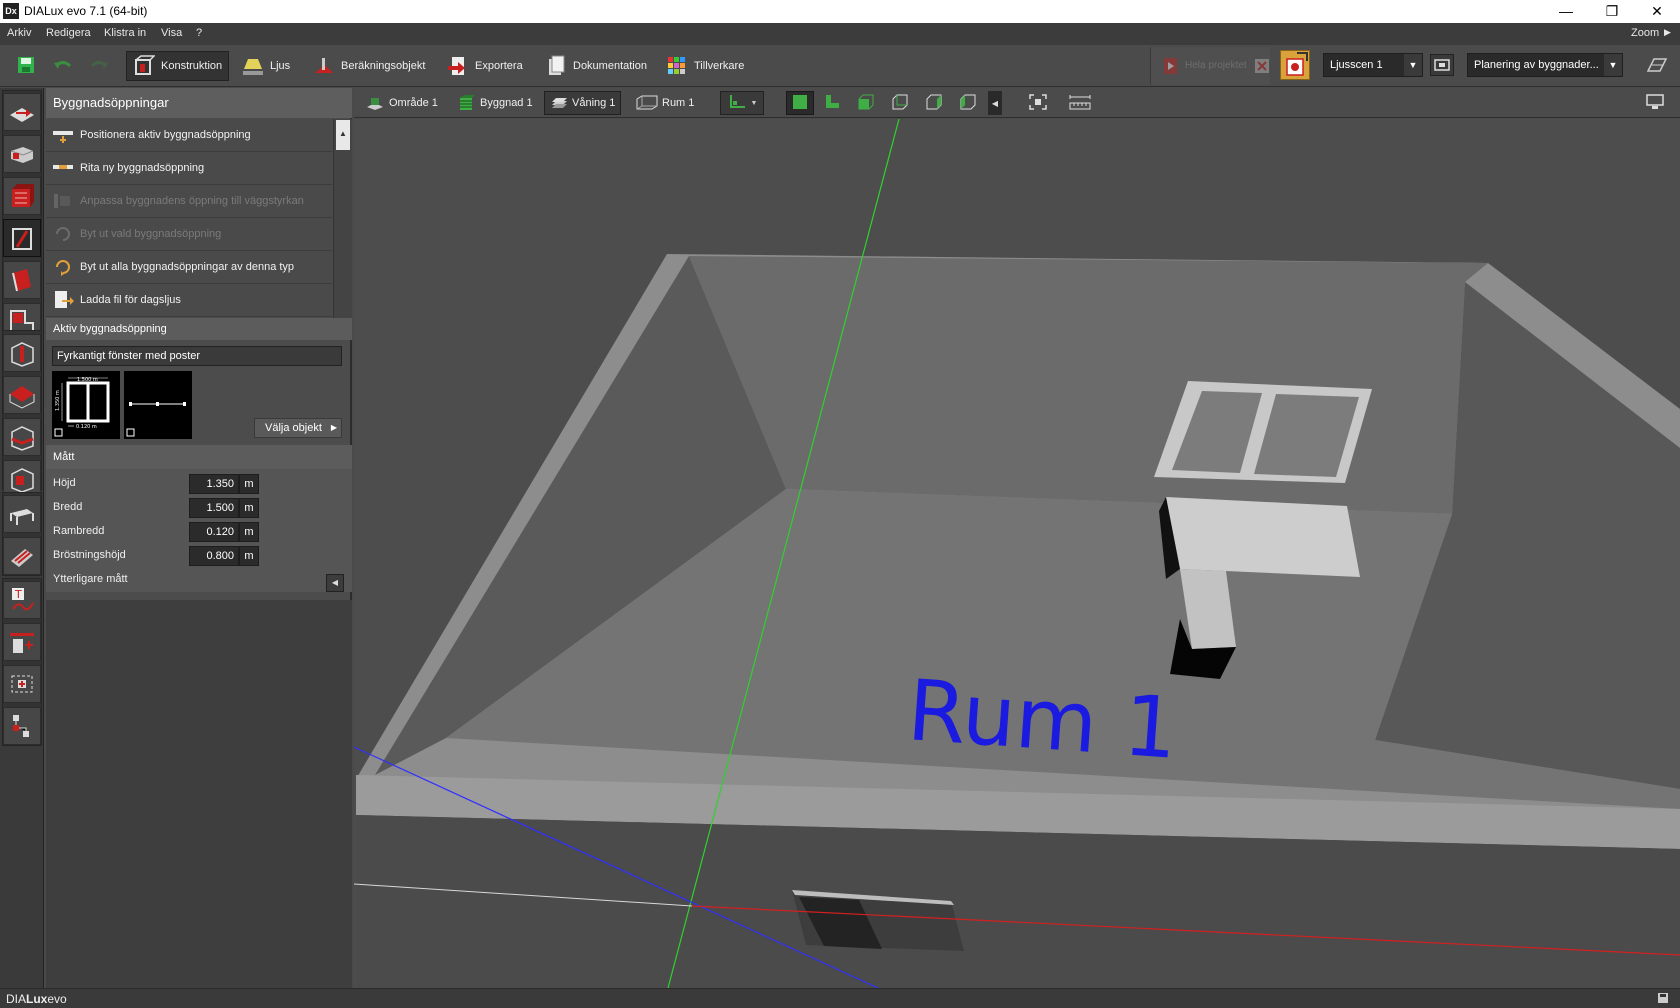 The image size is (1680, 1008). I want to click on storey-icon, so click(22, 437).